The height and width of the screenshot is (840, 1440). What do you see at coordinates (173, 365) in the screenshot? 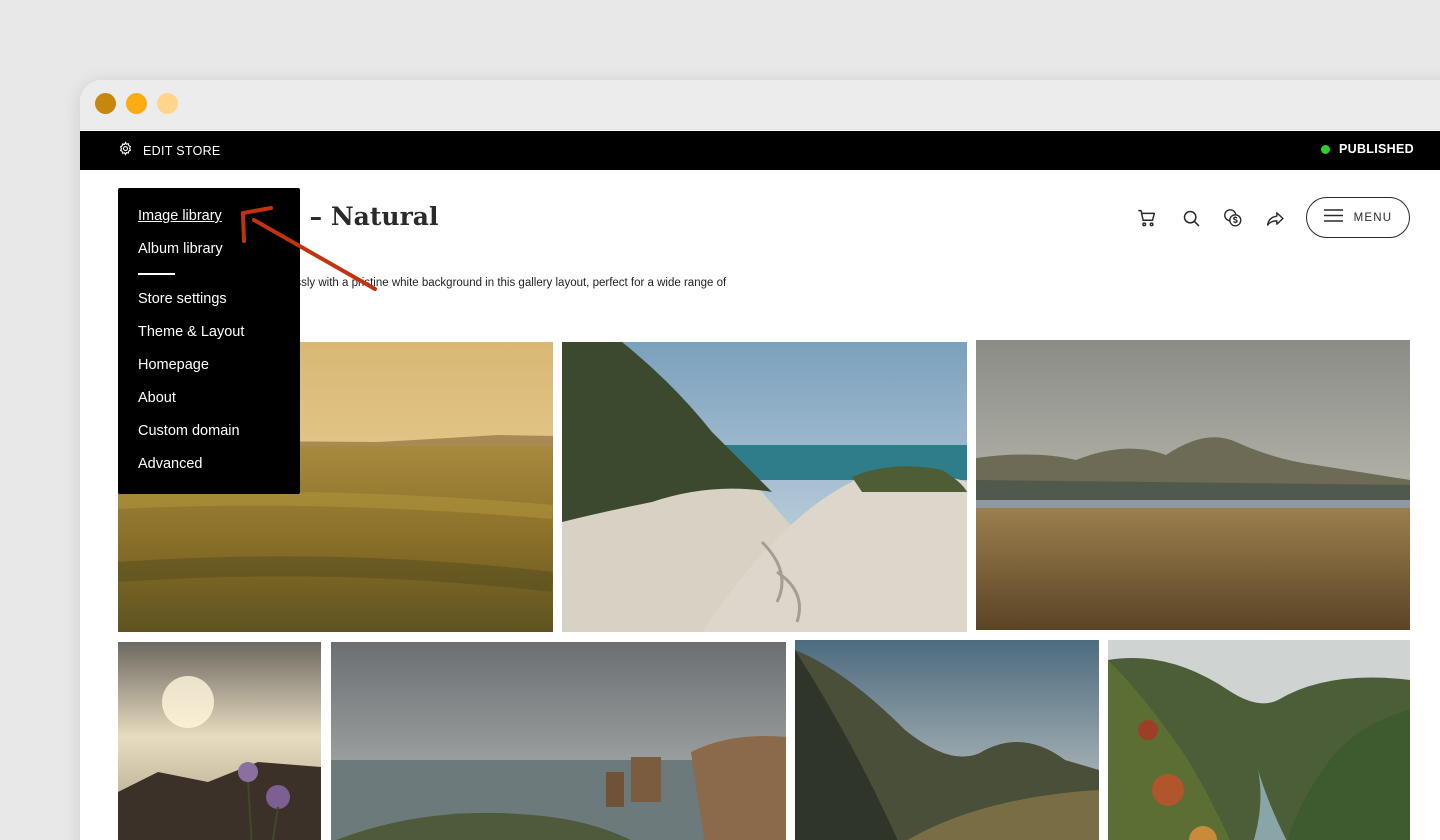
I see `dropdown-item-homepage: Homepage` at bounding box center [173, 365].